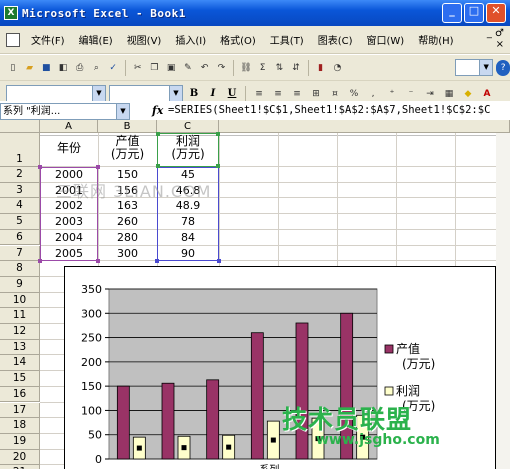 Image resolution: width=510 pixels, height=469 pixels. Describe the element at coordinates (69, 148) in the screenshot. I see `header-cell: 年份` at that location.